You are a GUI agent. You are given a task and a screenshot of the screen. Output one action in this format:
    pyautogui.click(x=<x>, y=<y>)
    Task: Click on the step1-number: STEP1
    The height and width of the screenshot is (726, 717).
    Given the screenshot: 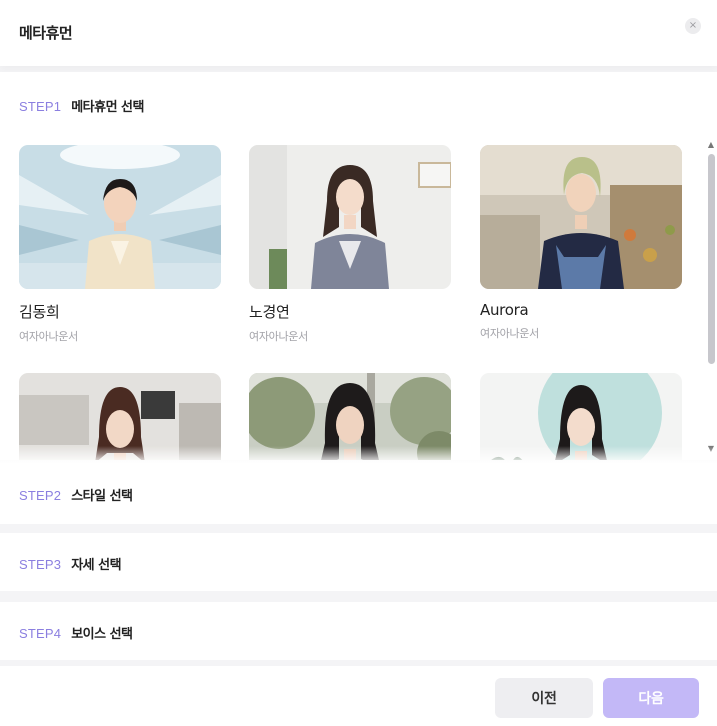 What is the action you would take?
    pyautogui.click(x=40, y=106)
    